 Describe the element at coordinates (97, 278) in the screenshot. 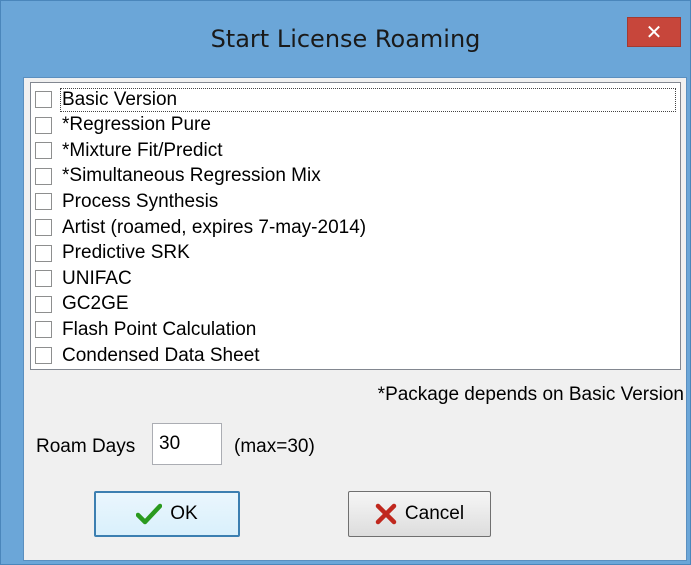

I see `package-label: UNIFAC` at that location.